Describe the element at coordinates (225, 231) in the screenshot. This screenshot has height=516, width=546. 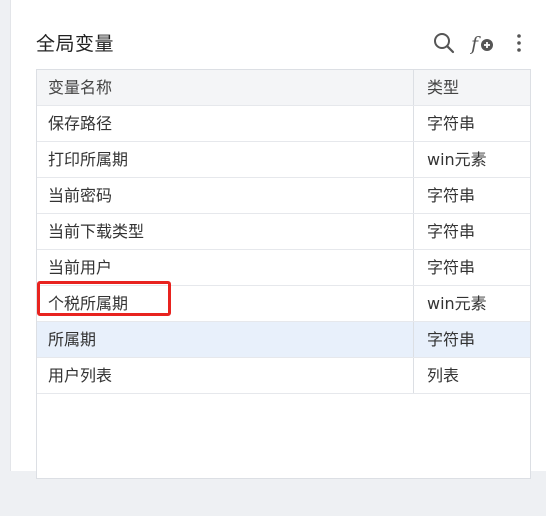
I see `variable-name-cell: 当前下载类型` at that location.